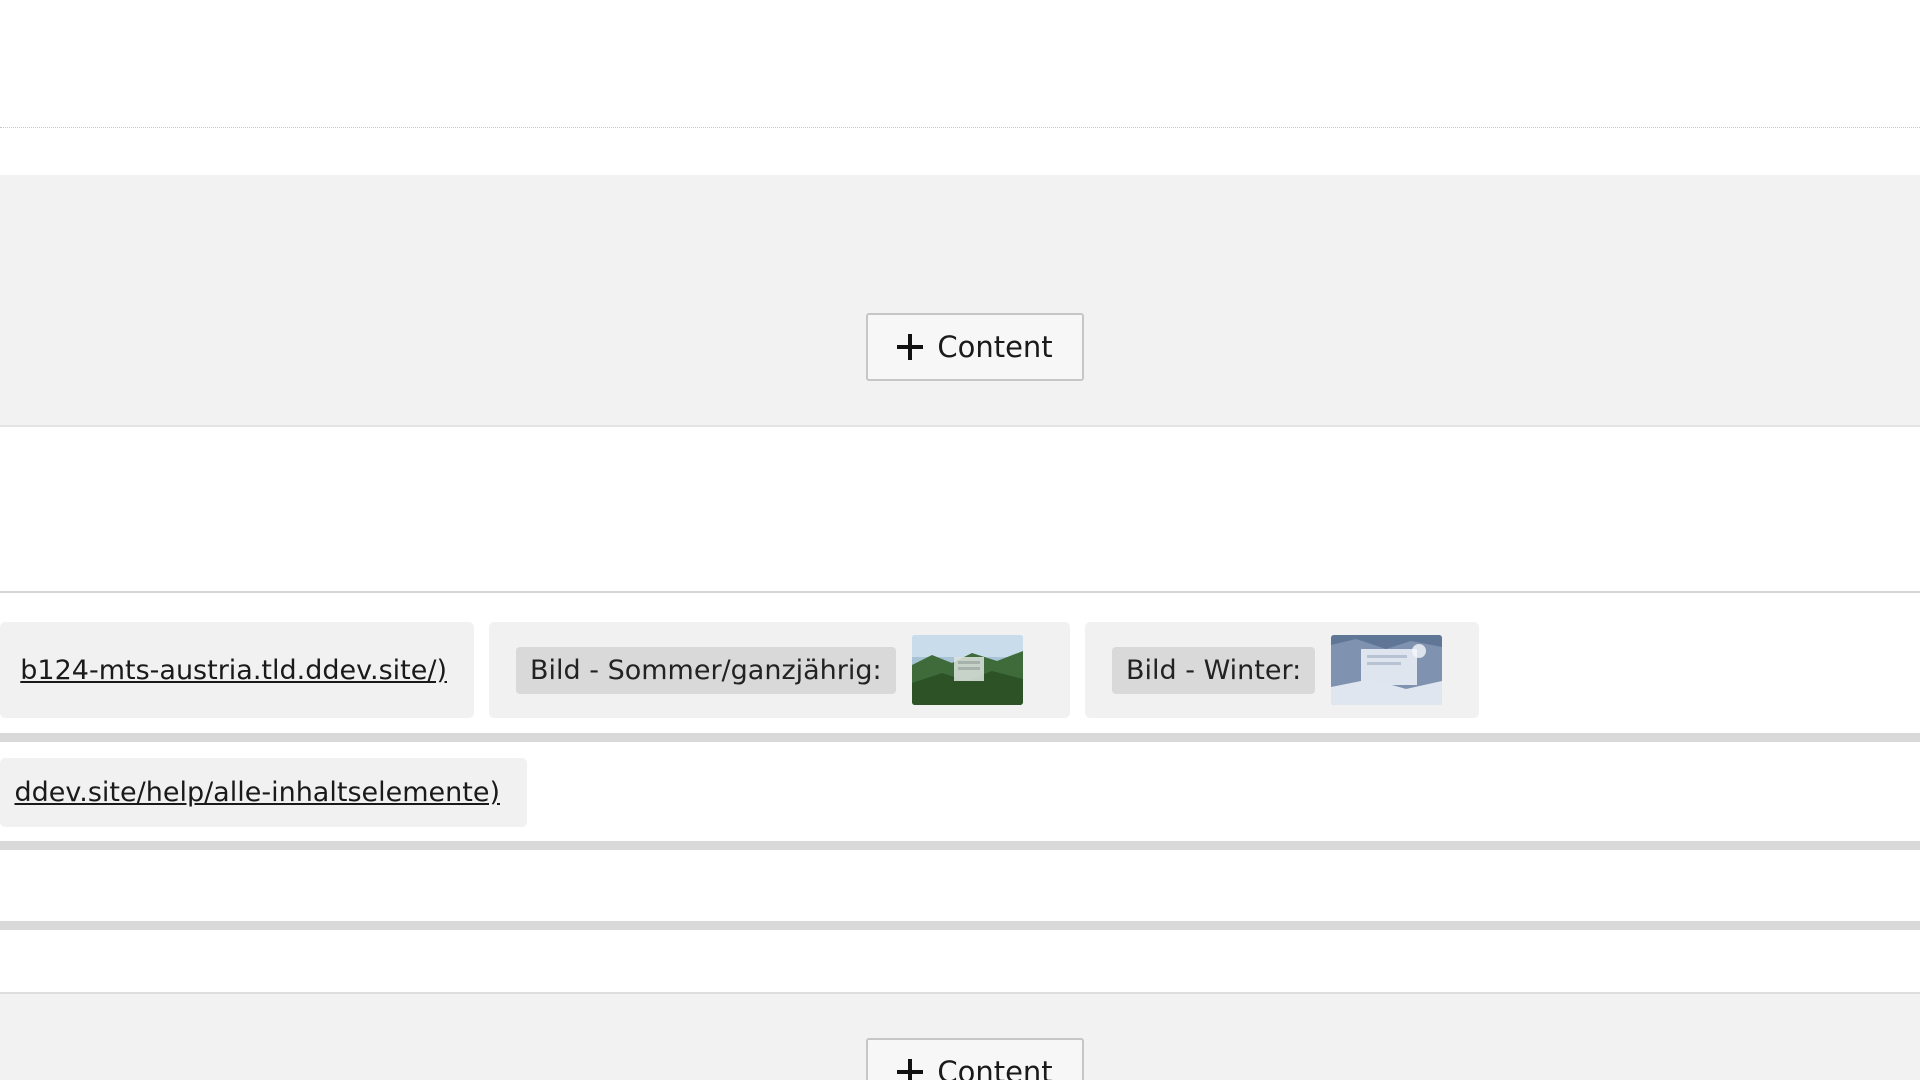  What do you see at coordinates (967, 670) in the screenshot?
I see `summer-landscape-thumbnail` at bounding box center [967, 670].